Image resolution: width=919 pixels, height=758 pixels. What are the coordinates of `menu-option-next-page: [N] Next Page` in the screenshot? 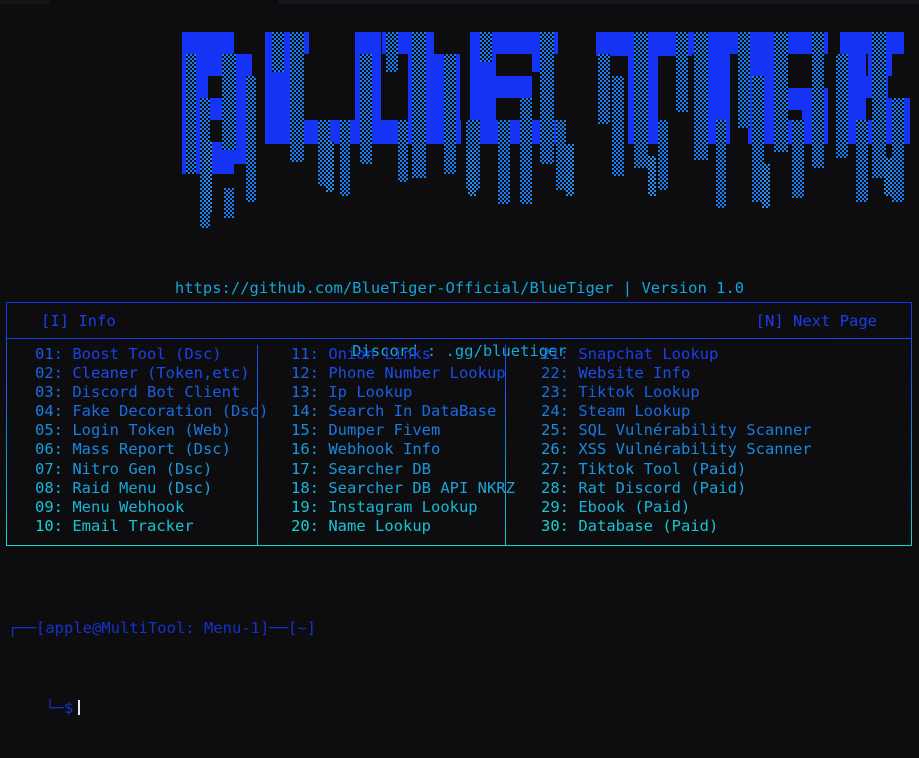 It's located at (816, 321).